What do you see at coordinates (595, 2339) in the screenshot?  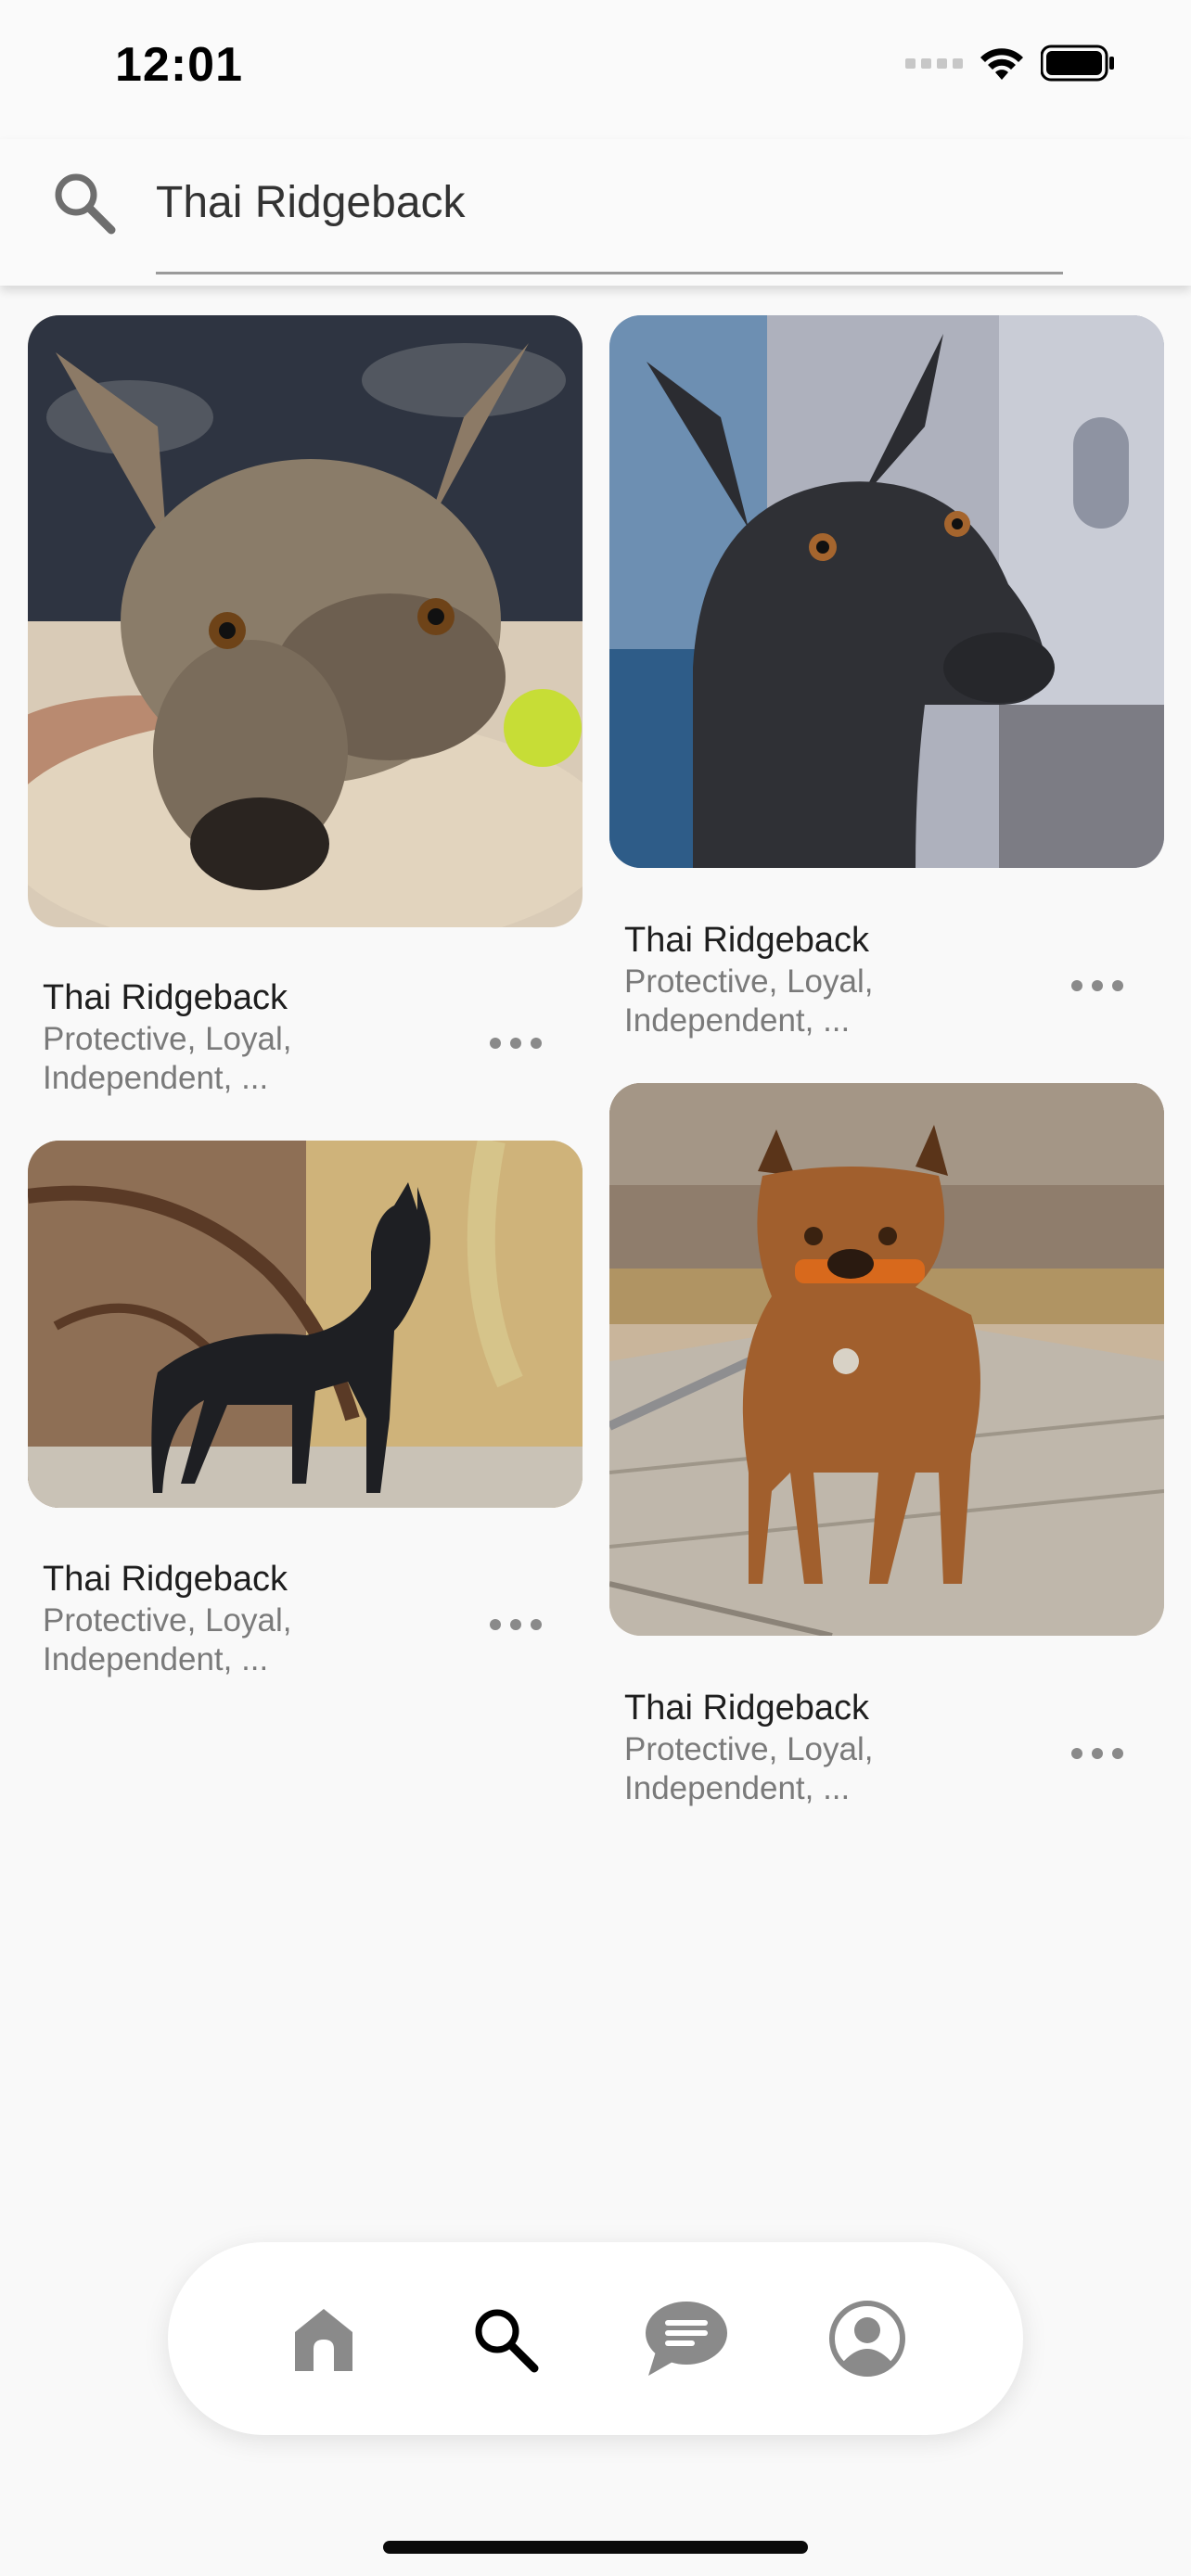 I see `tab-bar` at bounding box center [595, 2339].